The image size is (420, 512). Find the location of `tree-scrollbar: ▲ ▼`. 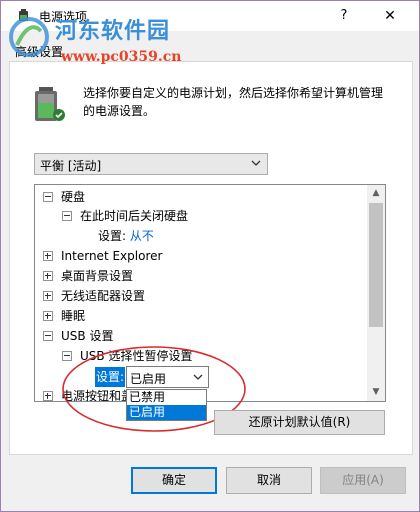

tree-scrollbar: ▲ ▼ is located at coordinates (376, 293).